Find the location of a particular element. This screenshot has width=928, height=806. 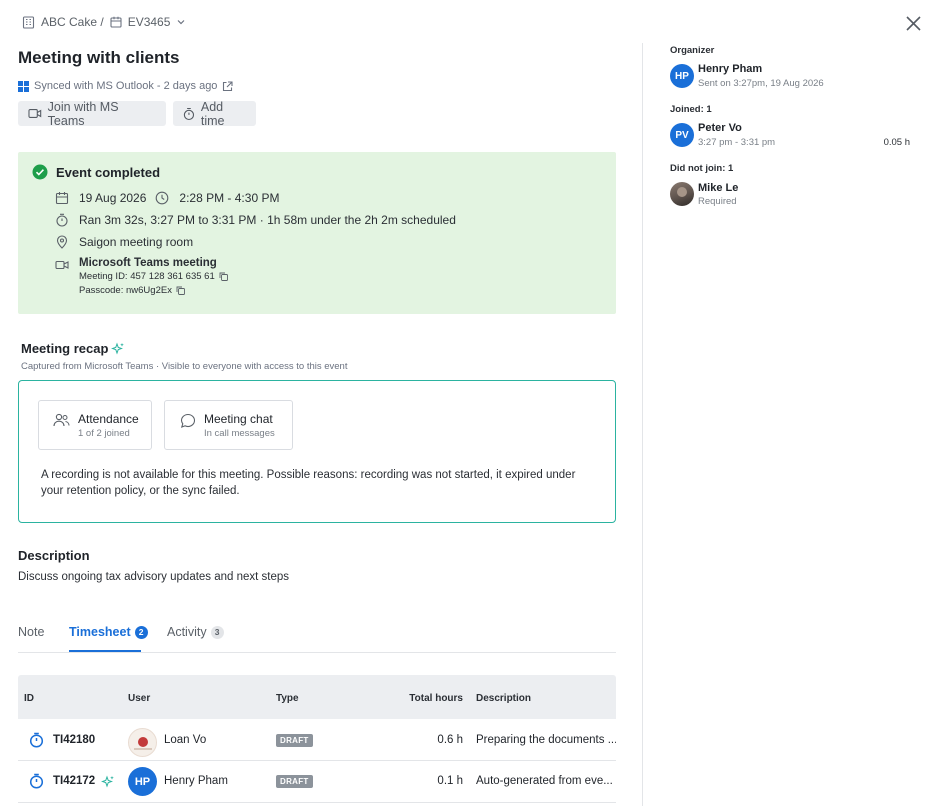

row-hours: 0.1 h is located at coordinates (450, 781).